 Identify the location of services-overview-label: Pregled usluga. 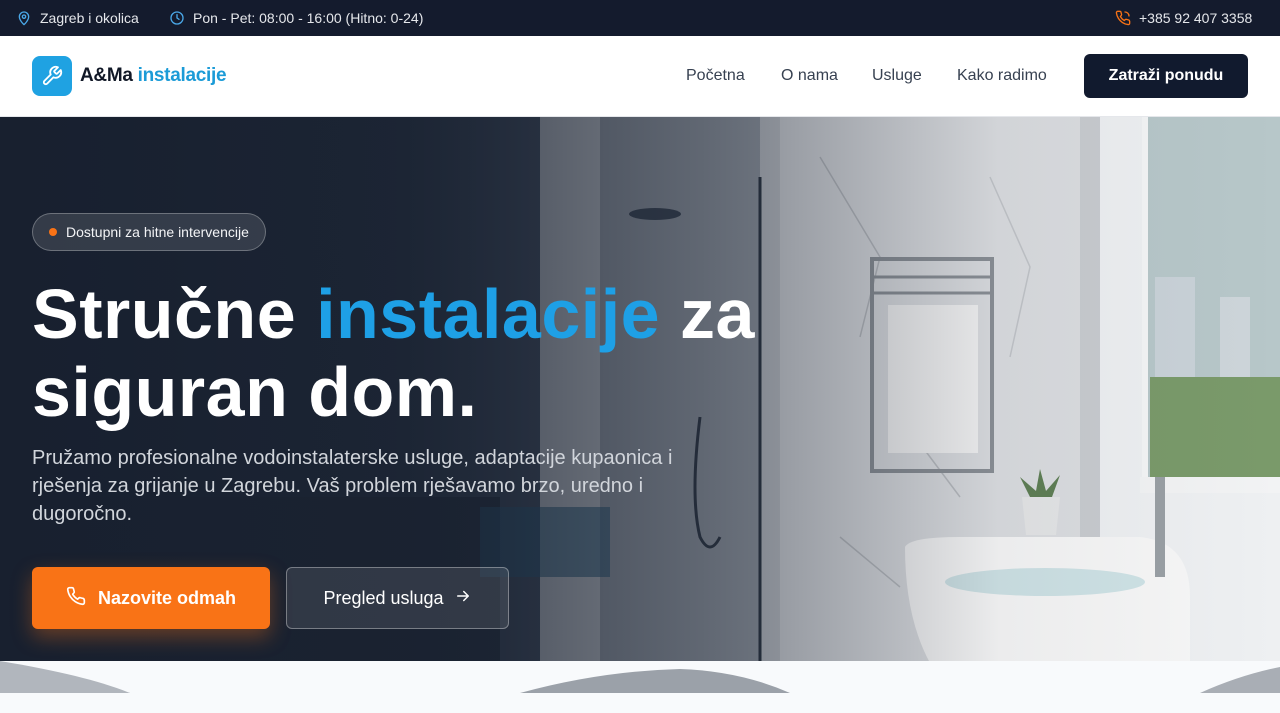
(383, 597).